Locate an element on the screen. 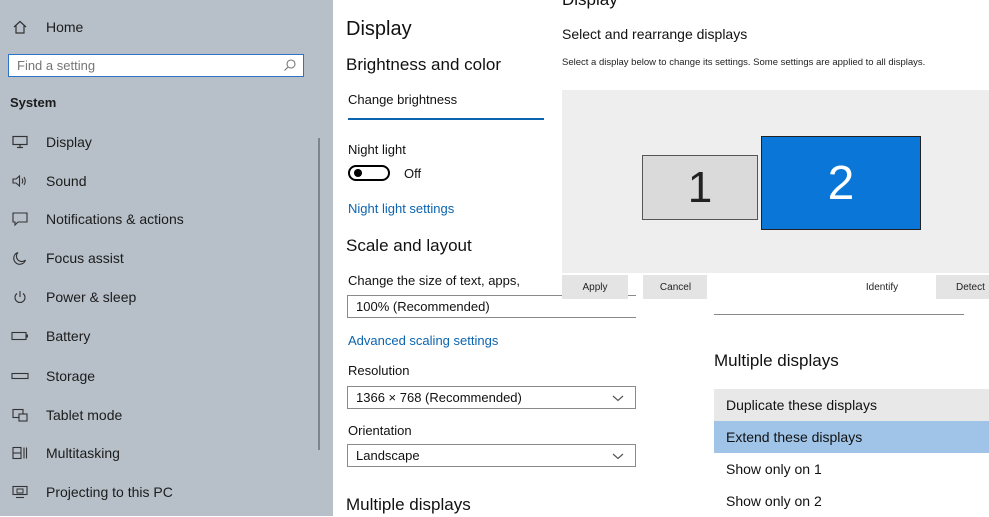 Image resolution: width=989 pixels, height=517 pixels. sidebar-item-label: Notifications & actions is located at coordinates (115, 219).